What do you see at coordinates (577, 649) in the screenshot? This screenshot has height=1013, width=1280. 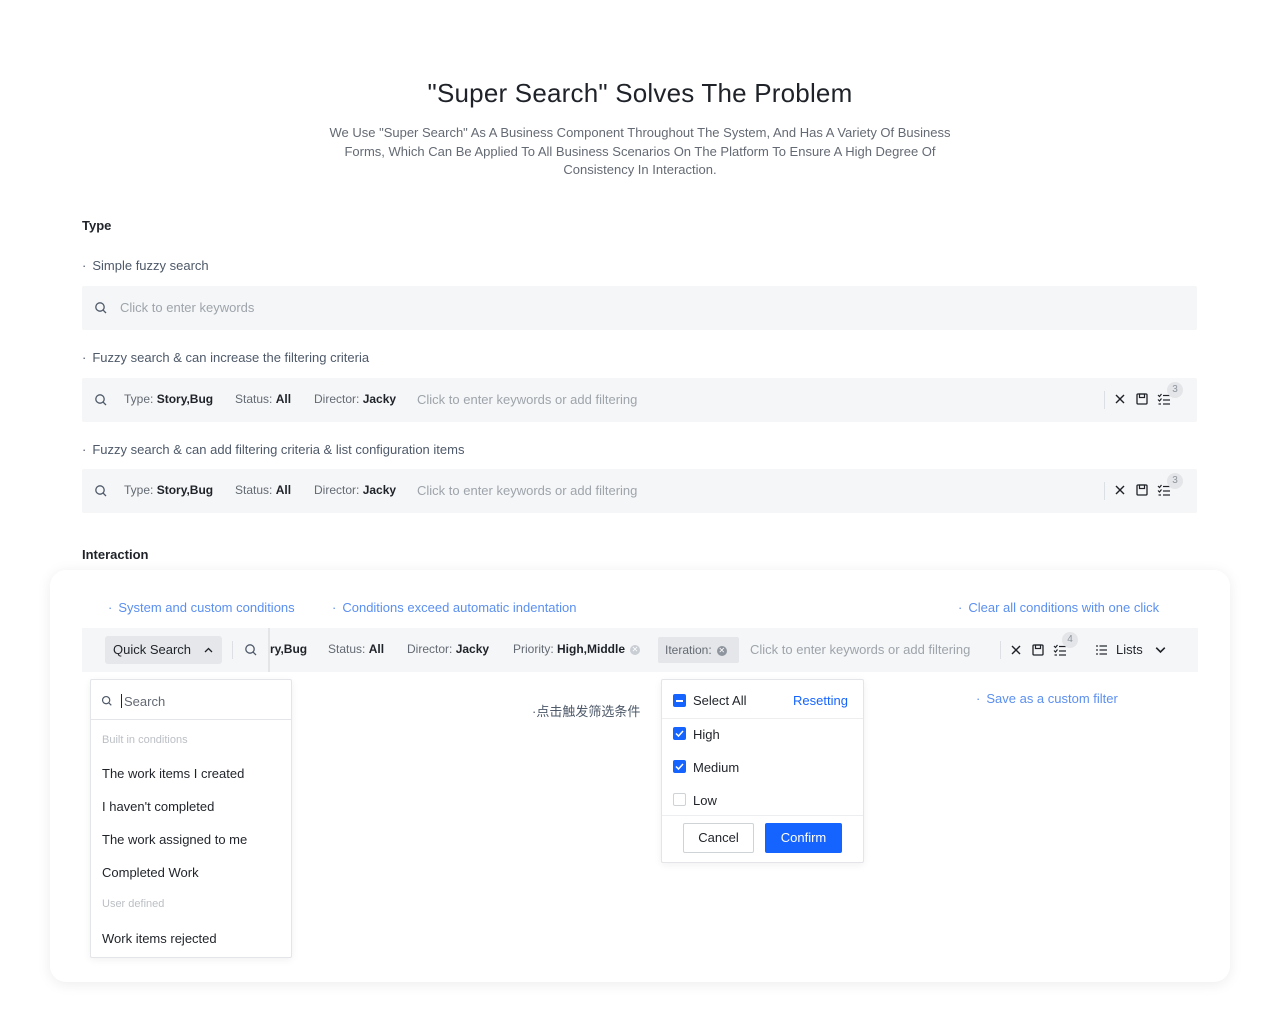 I see `condition-priority: Priority: High,Middle ✕` at bounding box center [577, 649].